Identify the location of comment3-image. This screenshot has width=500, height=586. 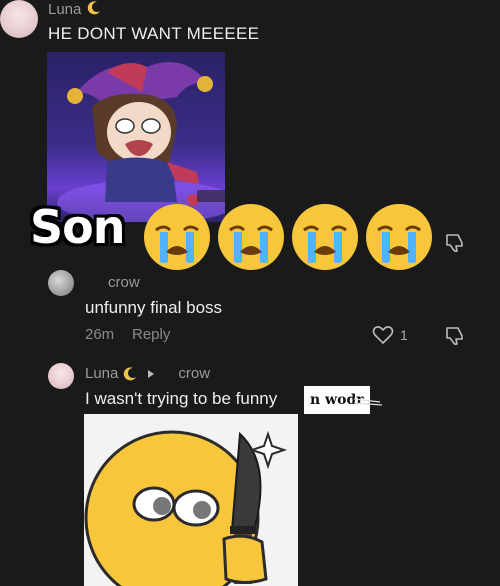
(191, 500).